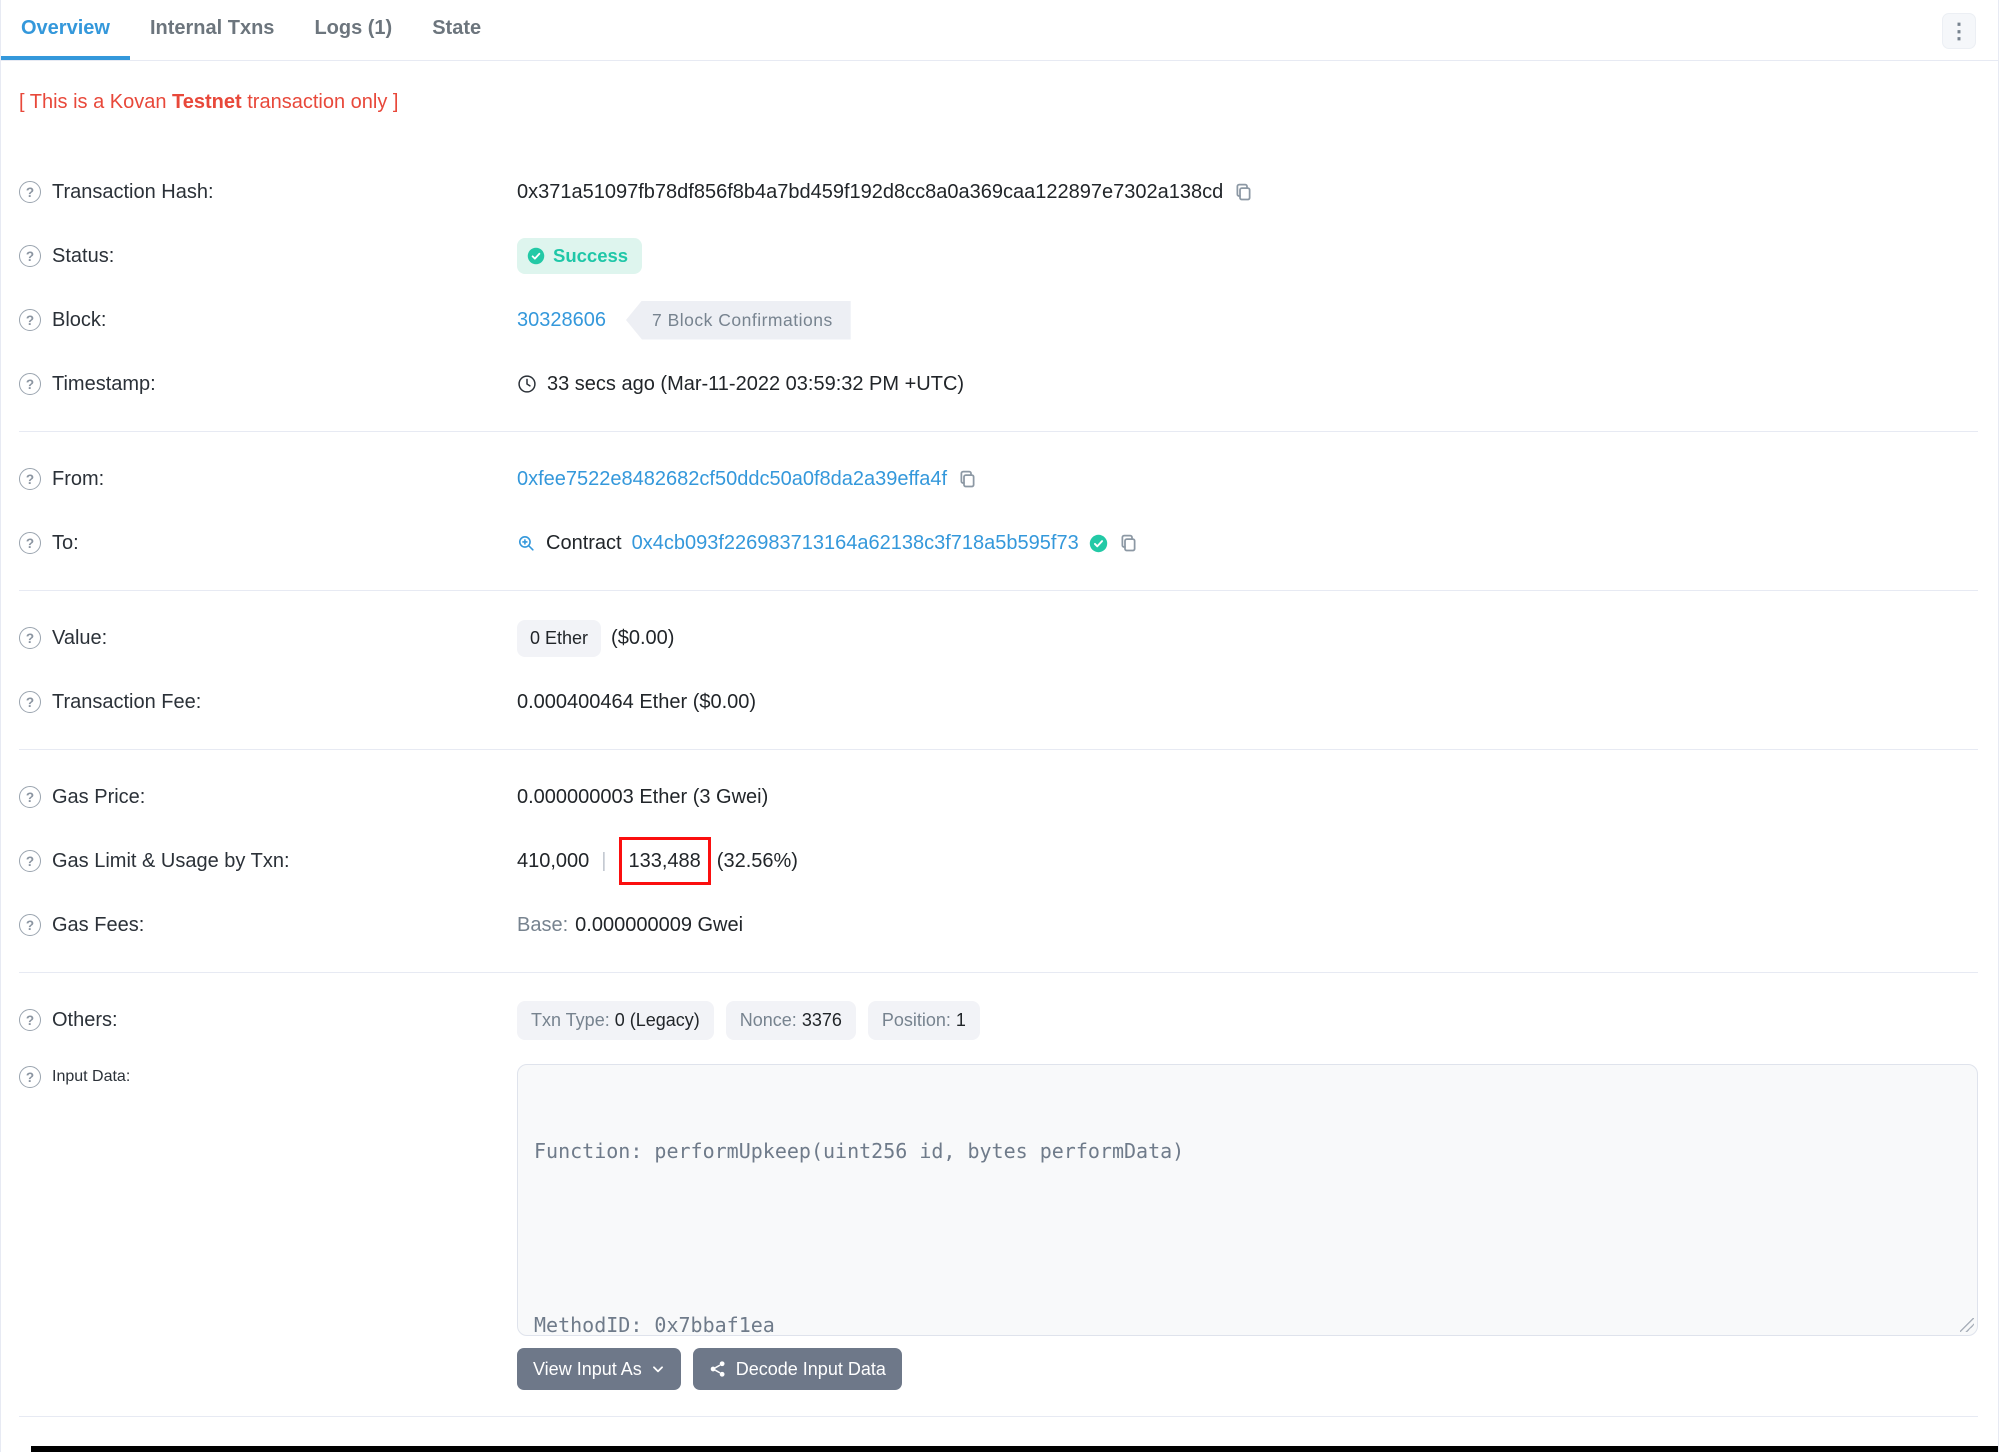 This screenshot has width=1999, height=1452. What do you see at coordinates (654, 1324) in the screenshot?
I see `input-methodid-line: MethodID: 0x7bbaf1ea` at bounding box center [654, 1324].